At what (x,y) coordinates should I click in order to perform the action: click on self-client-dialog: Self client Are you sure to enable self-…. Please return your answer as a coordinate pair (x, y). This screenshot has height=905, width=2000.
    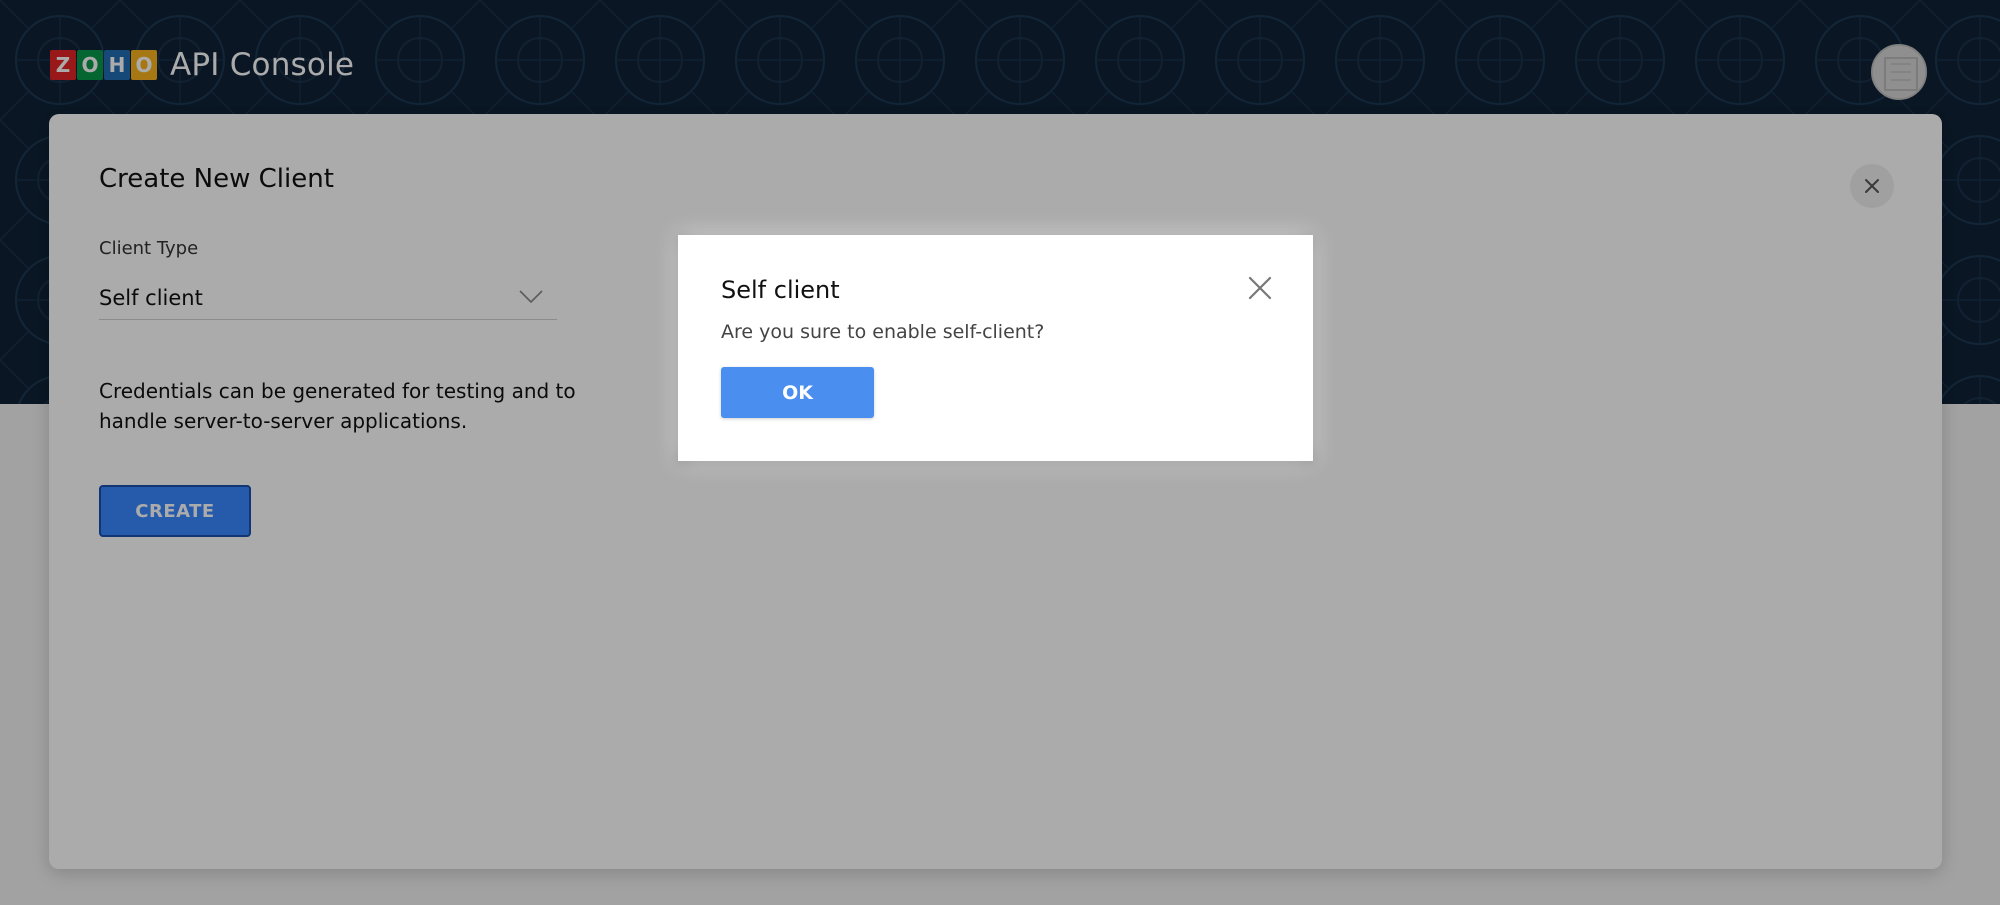
    Looking at the image, I should click on (995, 348).